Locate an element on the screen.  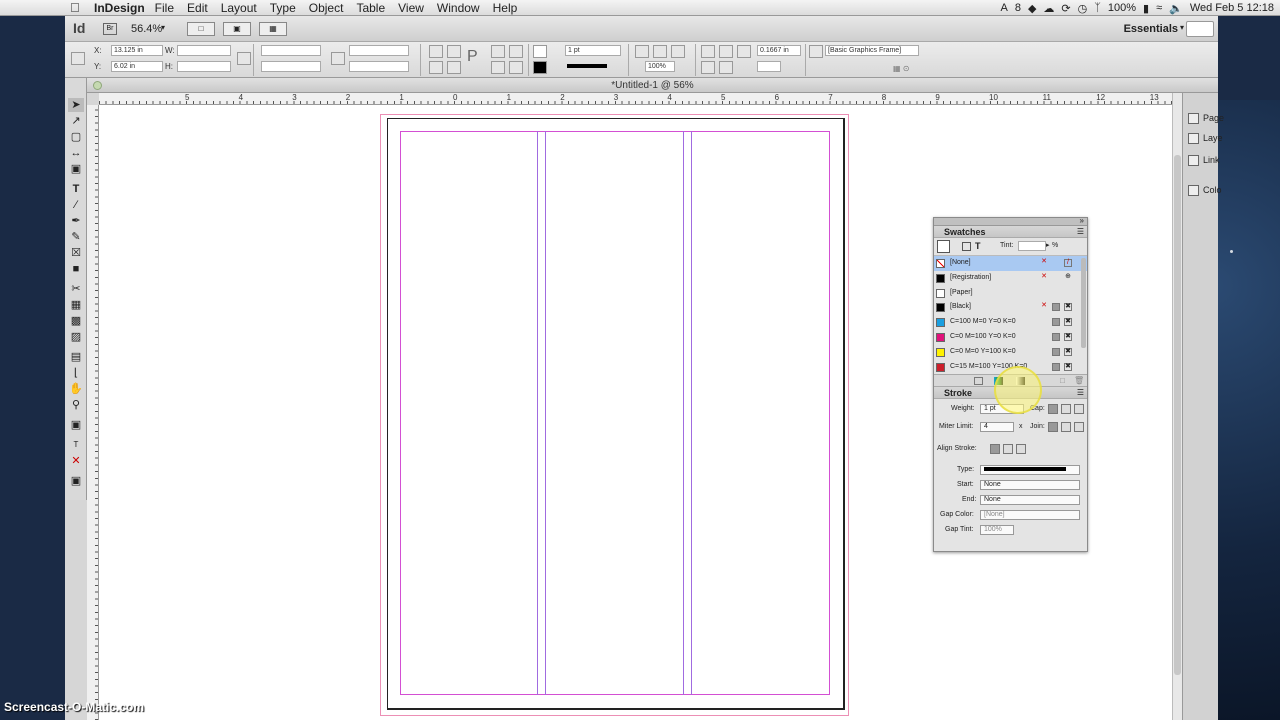
clock: Wed Feb 5 12:18 is located at coordinates (1232, 8).